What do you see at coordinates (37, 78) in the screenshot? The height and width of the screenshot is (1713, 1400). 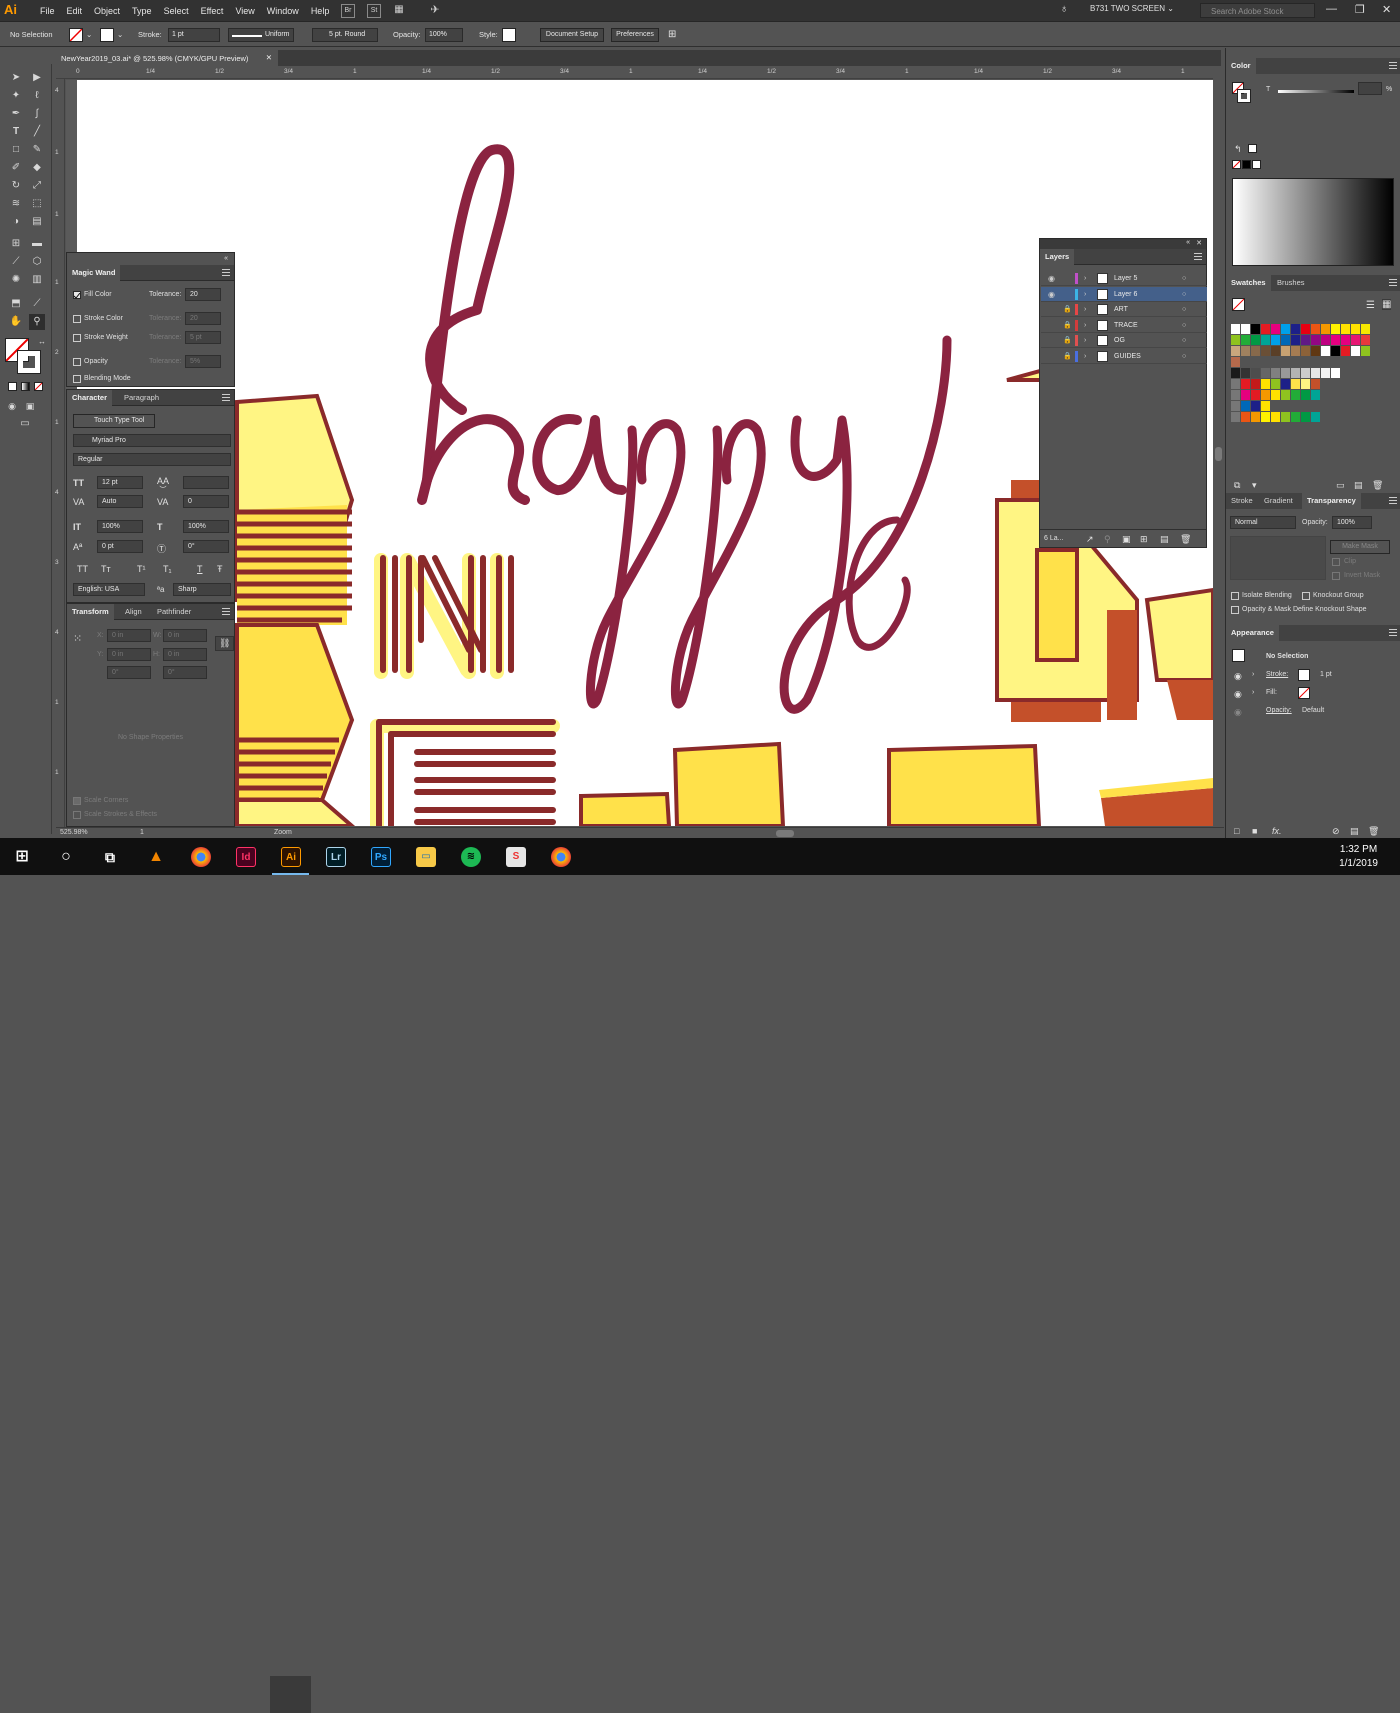 I see `direct-selection-tool-icon: ▶` at bounding box center [37, 78].